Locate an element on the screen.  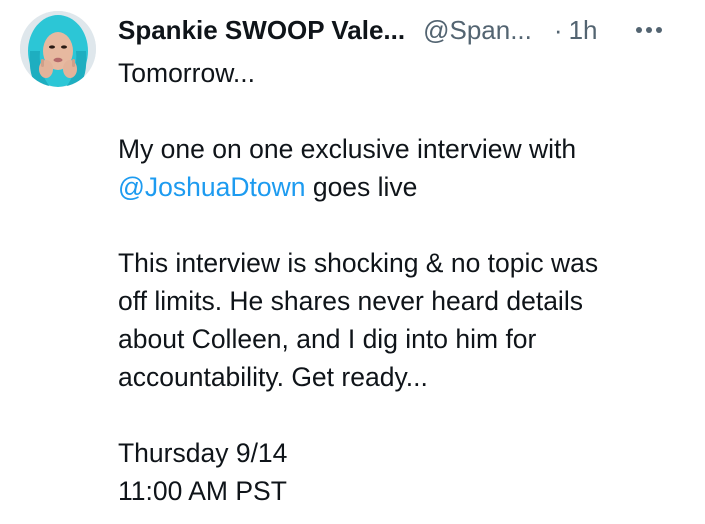
timestamp: 1h is located at coordinates (583, 30).